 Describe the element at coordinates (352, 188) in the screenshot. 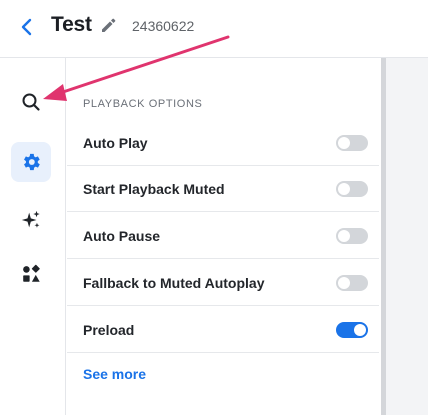

I see `start-muted-toggle` at that location.